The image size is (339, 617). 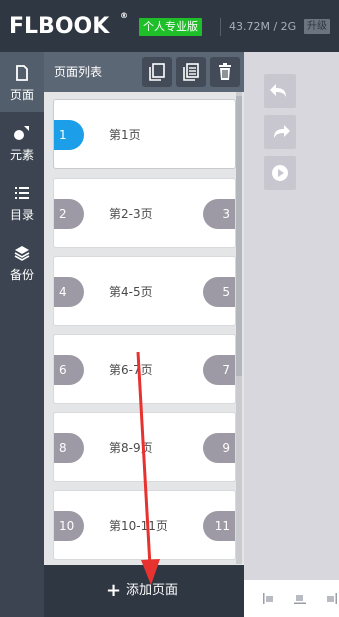 I want to click on panel-title: 页面列表, so click(x=78, y=72).